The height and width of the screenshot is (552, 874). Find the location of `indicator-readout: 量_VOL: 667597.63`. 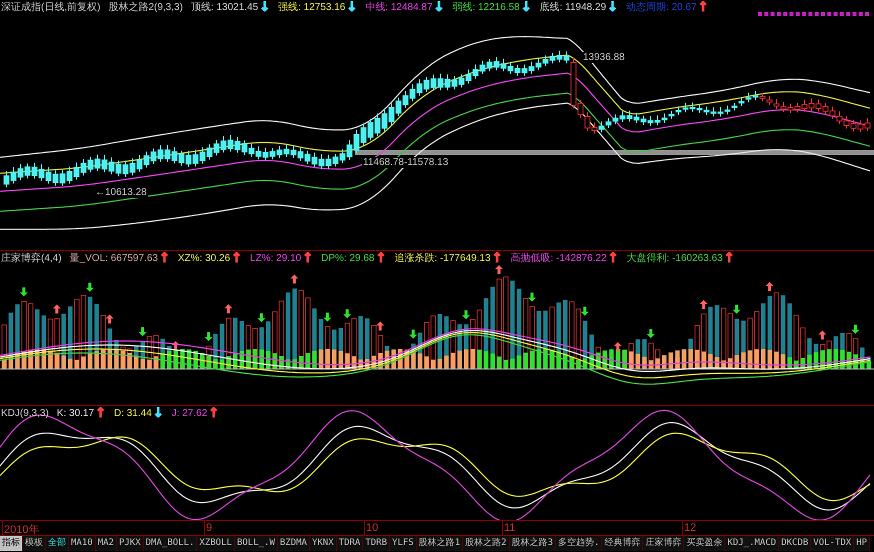

indicator-readout: 量_VOL: 667597.63 is located at coordinates (114, 258).